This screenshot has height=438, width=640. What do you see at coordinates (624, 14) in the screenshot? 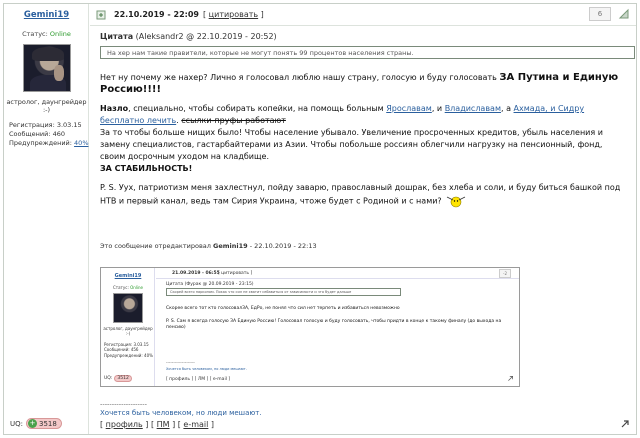
I see `corner-icon` at bounding box center [624, 14].